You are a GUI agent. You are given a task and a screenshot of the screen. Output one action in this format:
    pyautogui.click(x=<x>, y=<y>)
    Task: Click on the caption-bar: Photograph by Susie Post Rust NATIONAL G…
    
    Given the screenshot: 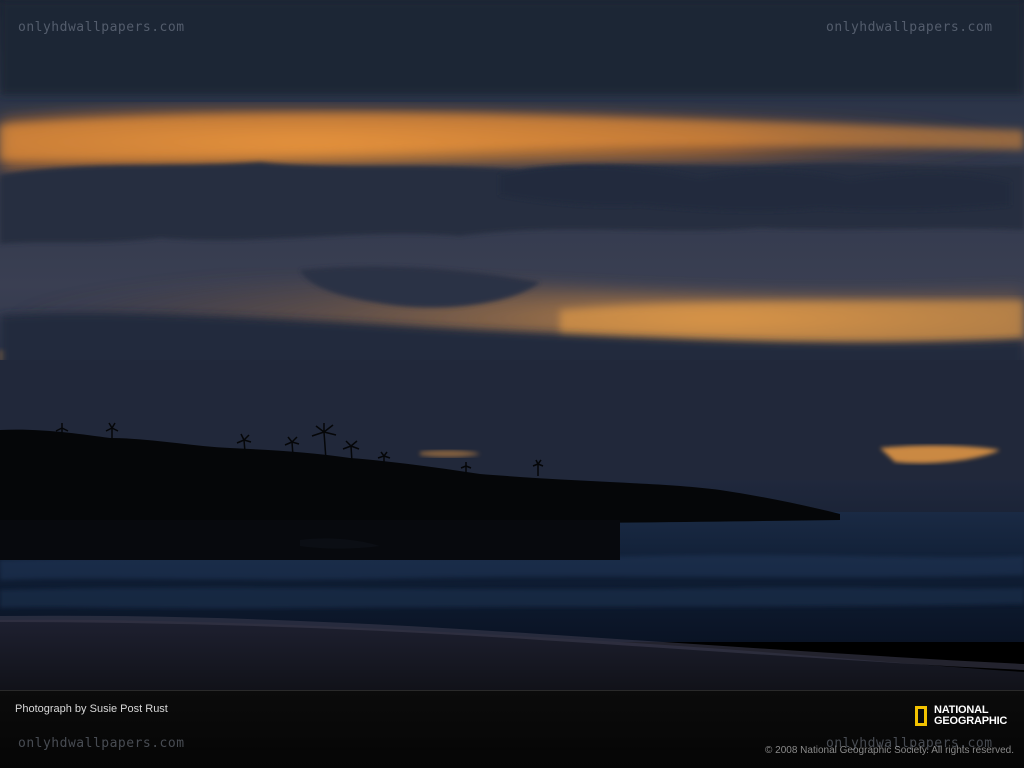 What is the action you would take?
    pyautogui.click(x=512, y=729)
    